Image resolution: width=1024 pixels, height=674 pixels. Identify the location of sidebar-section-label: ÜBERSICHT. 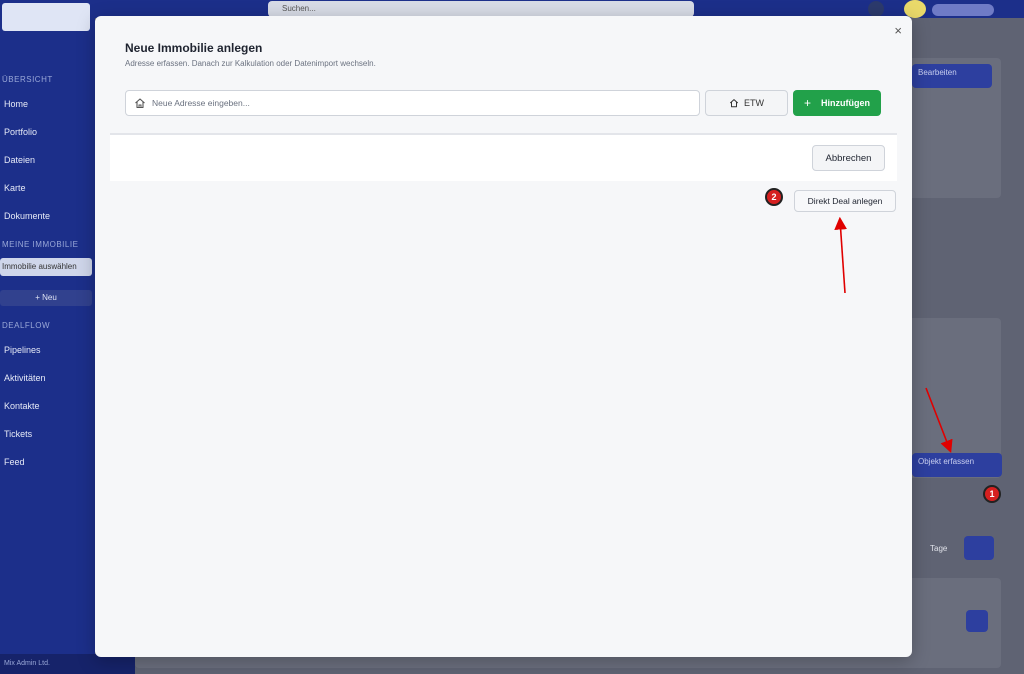
(27, 79).